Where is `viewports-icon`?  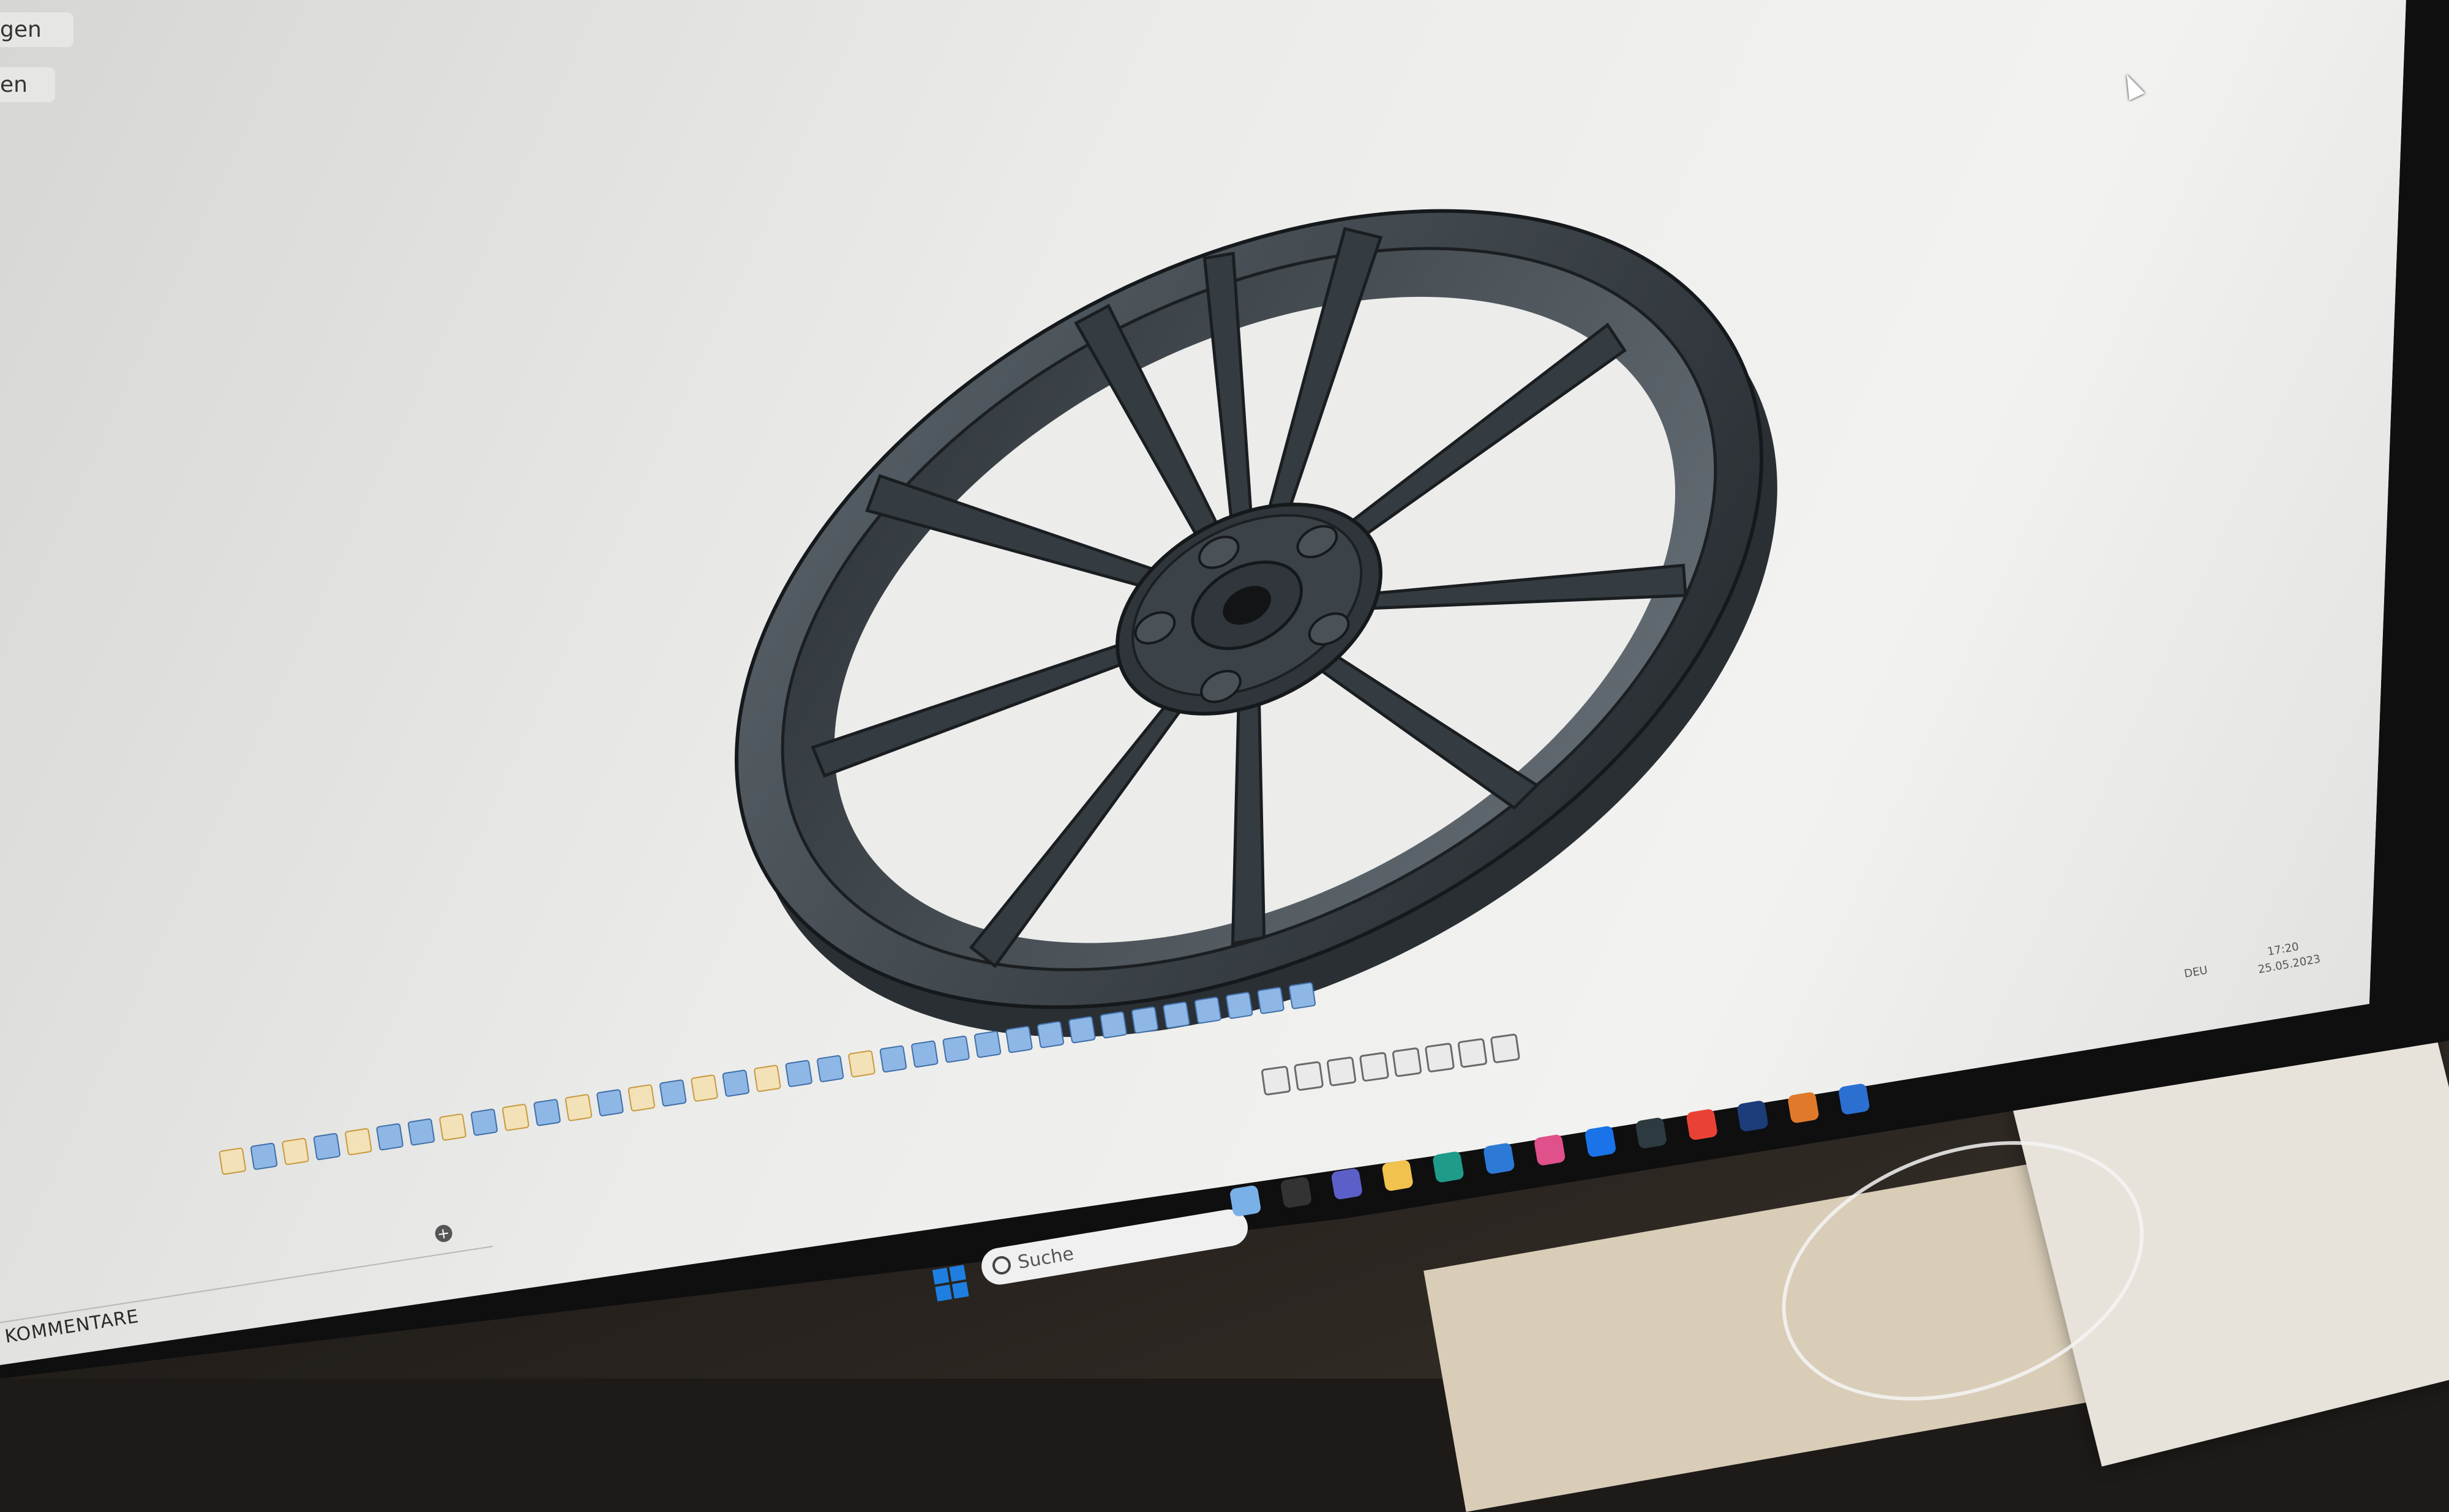
viewports-icon is located at coordinates (1505, 1048).